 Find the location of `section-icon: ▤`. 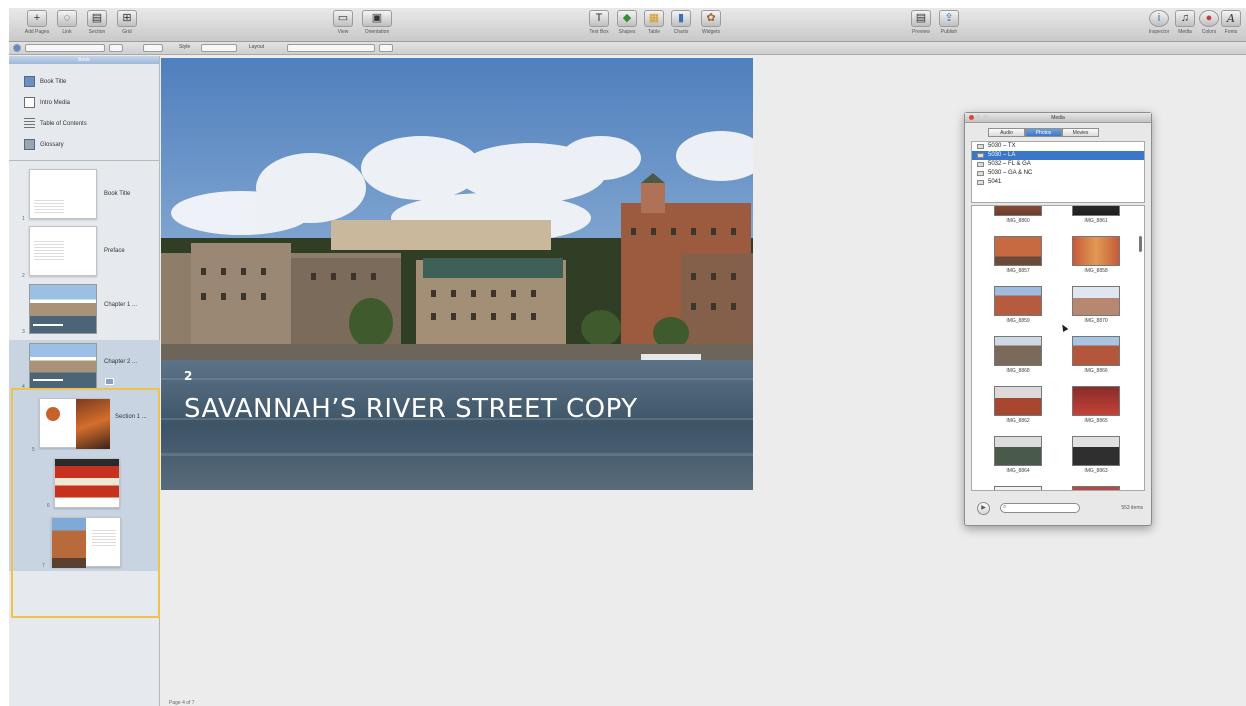

section-icon: ▤ is located at coordinates (97, 18).